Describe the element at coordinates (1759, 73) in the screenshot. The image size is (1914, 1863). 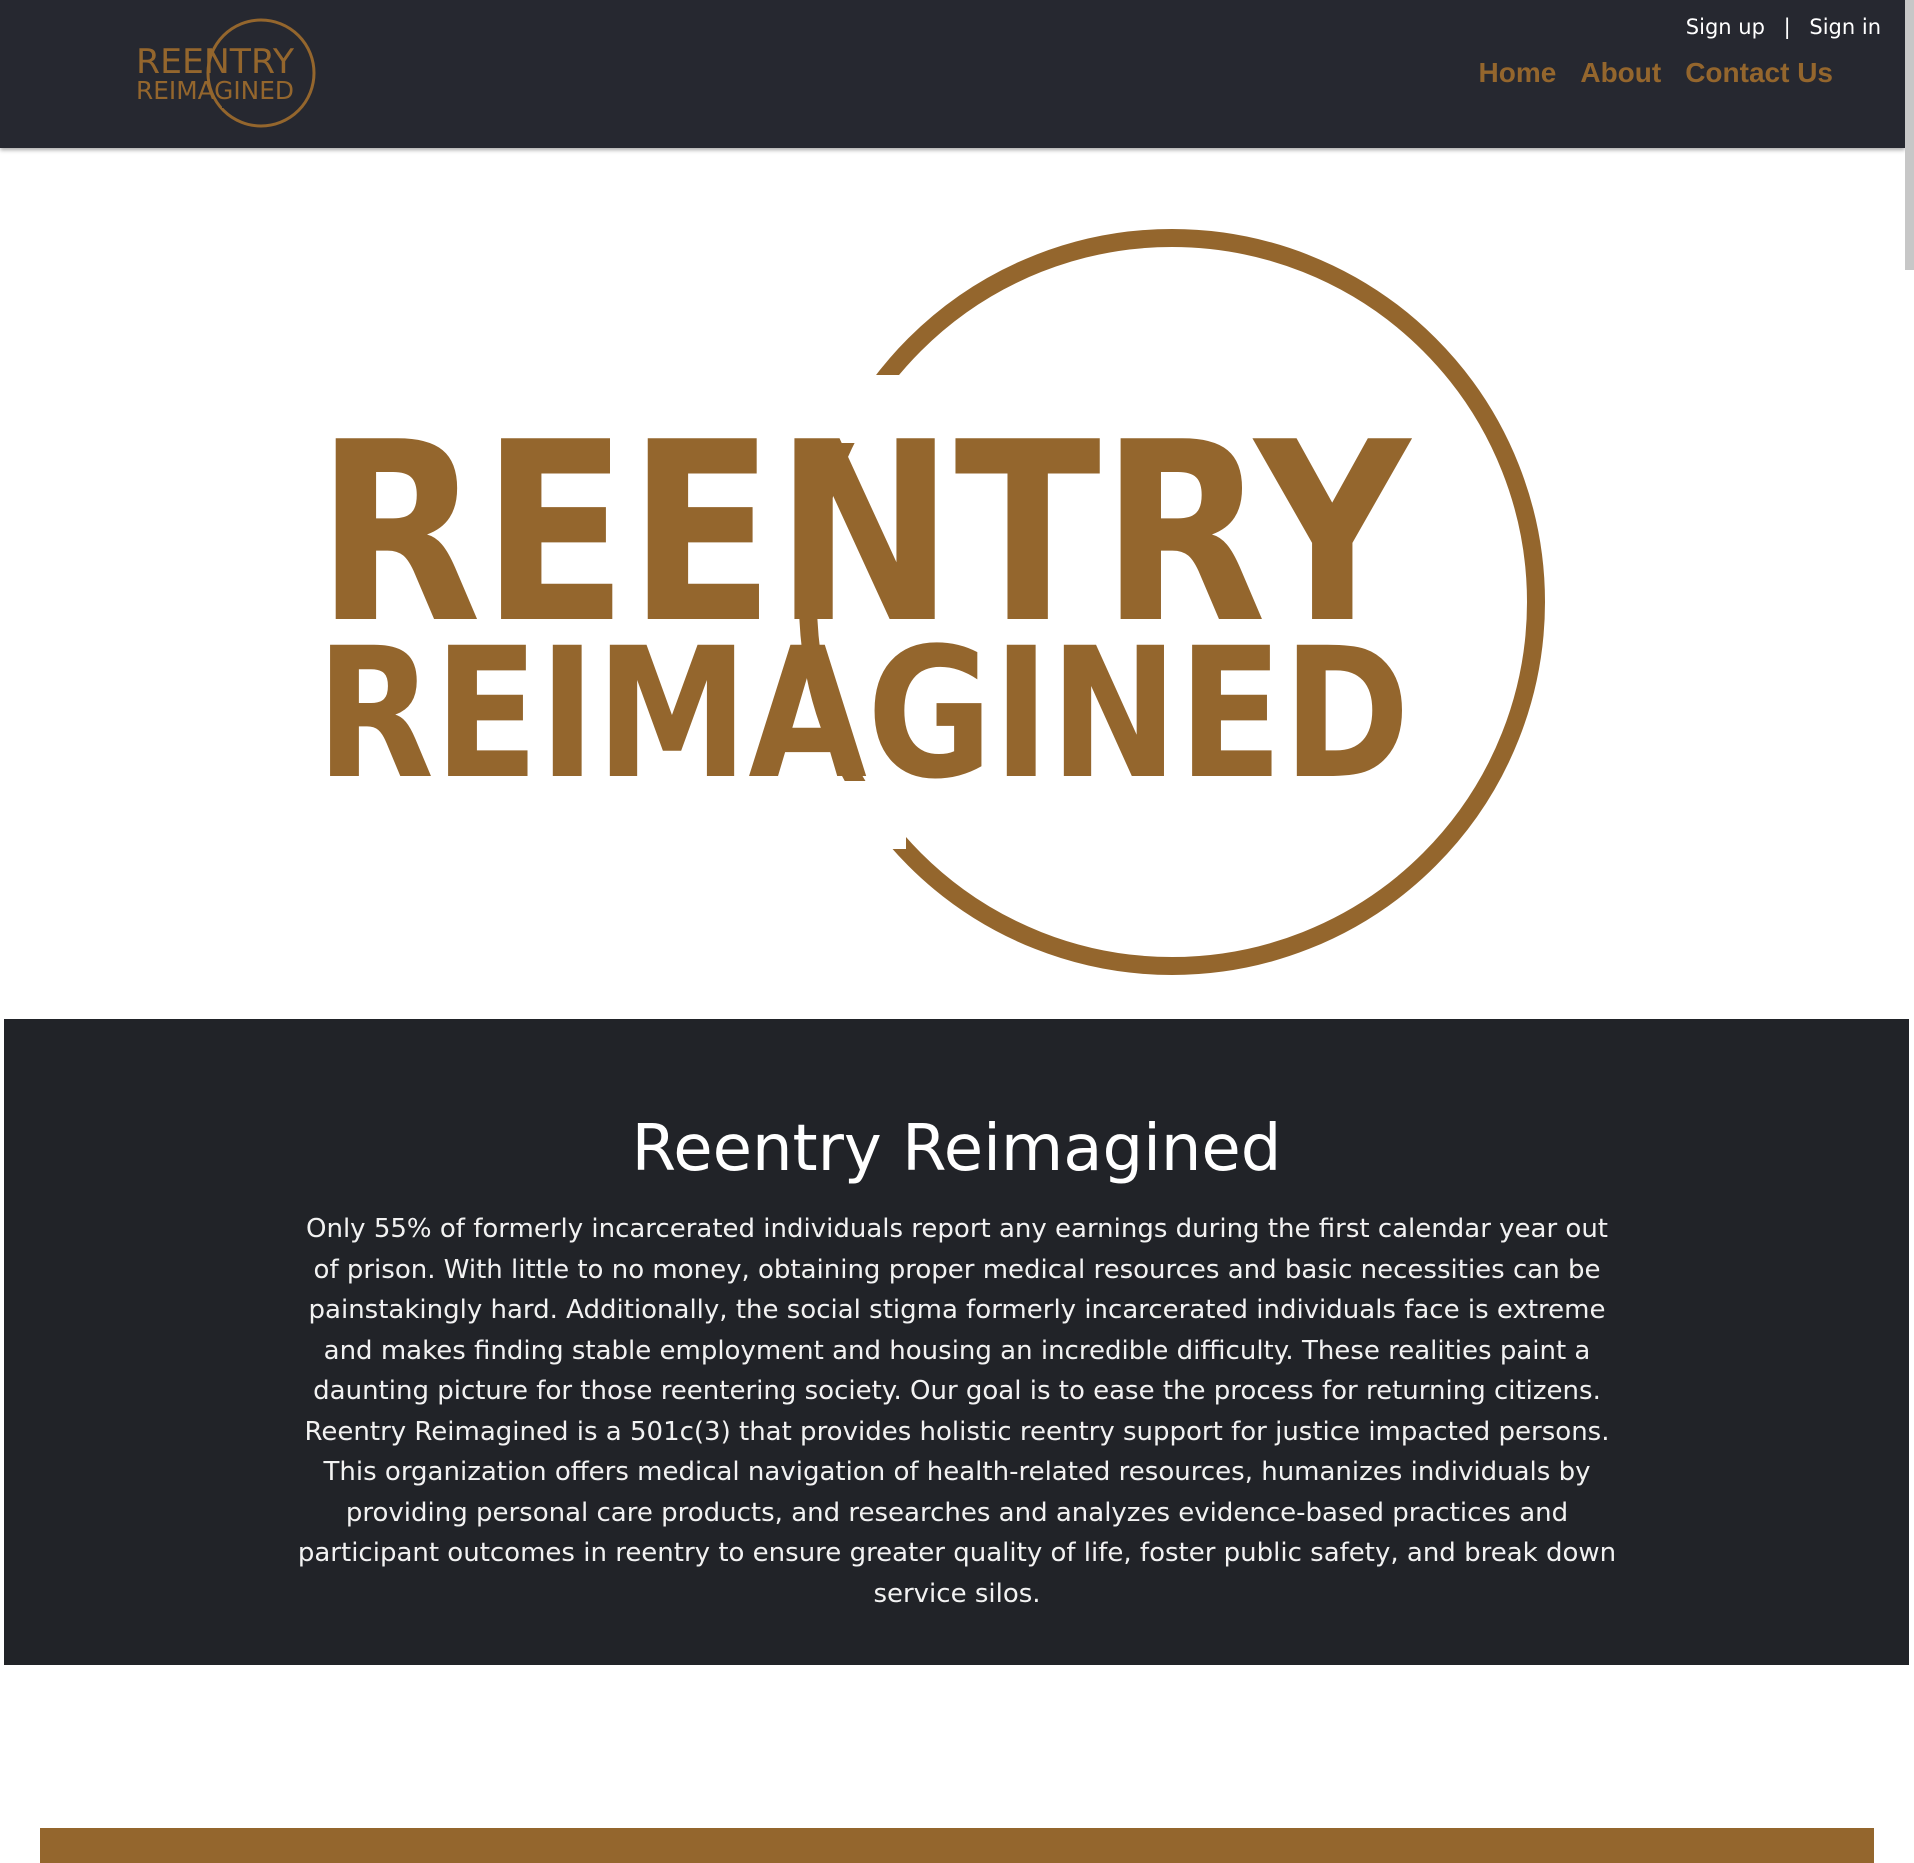
I see `nav-contact-us: Contact Us` at that location.